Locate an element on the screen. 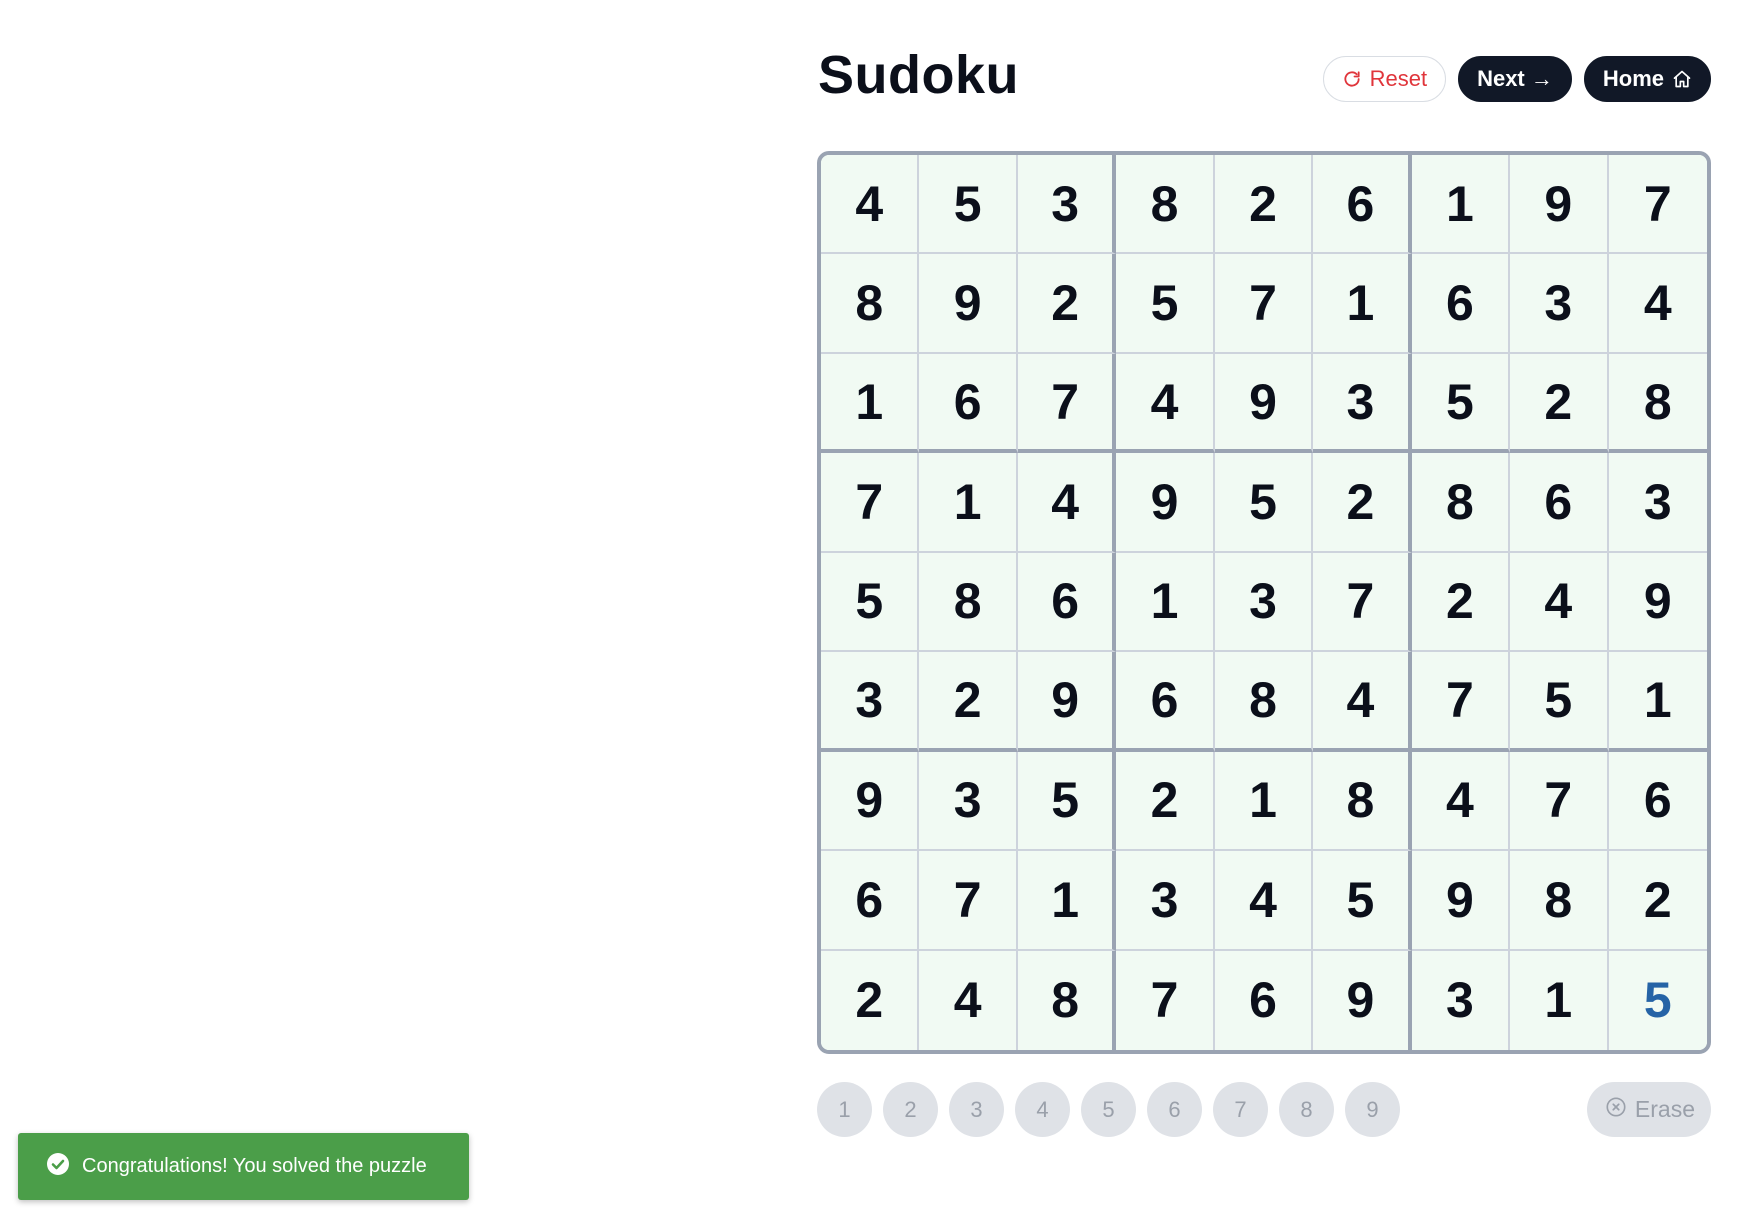 The width and height of the screenshot is (1751, 1212). cell-r5-c1: 5 is located at coordinates (870, 602).